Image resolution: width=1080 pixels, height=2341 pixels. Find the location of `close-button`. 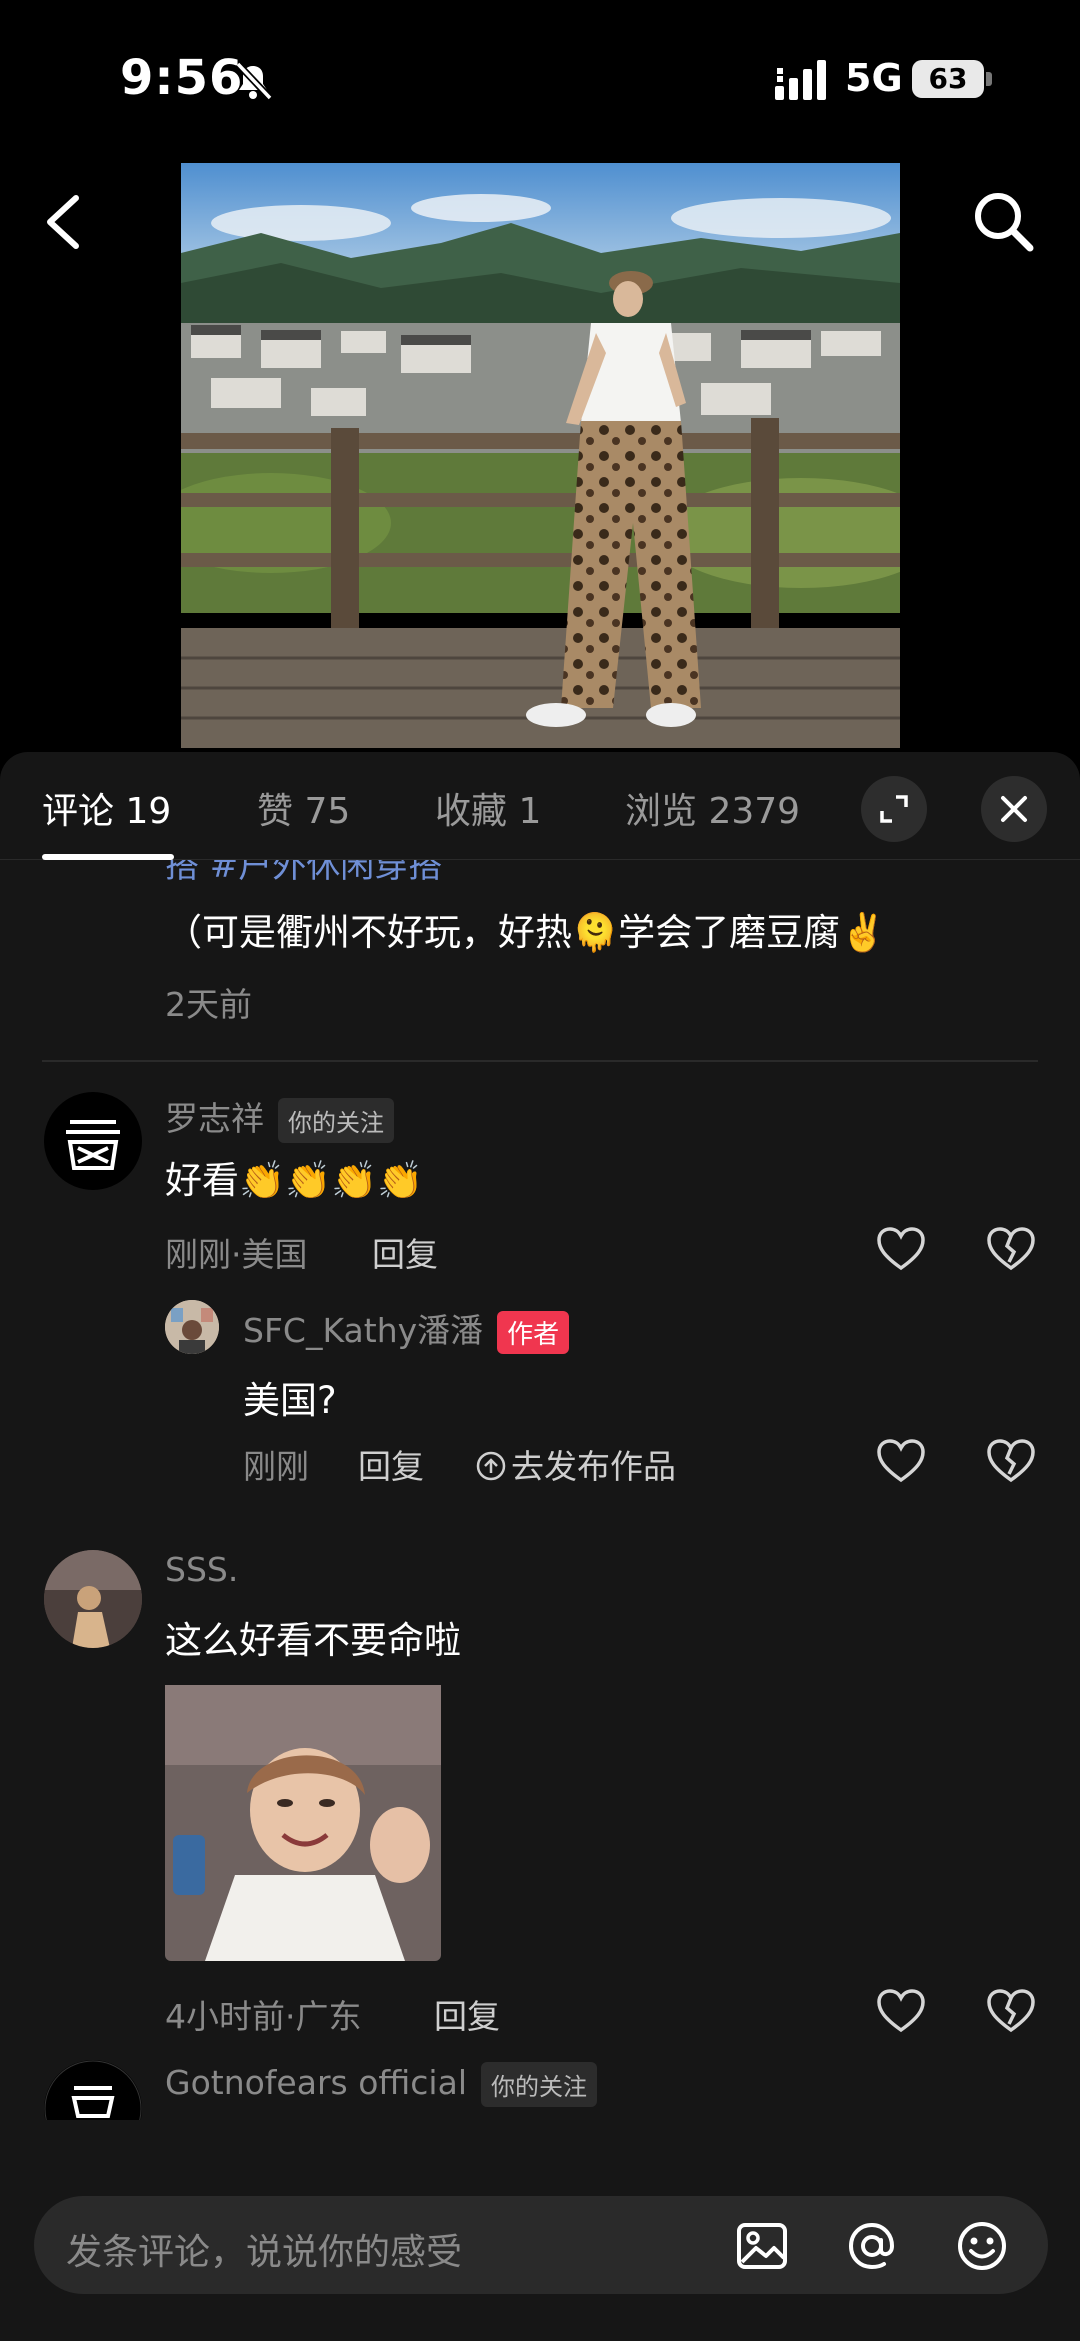

close-button is located at coordinates (1014, 809).